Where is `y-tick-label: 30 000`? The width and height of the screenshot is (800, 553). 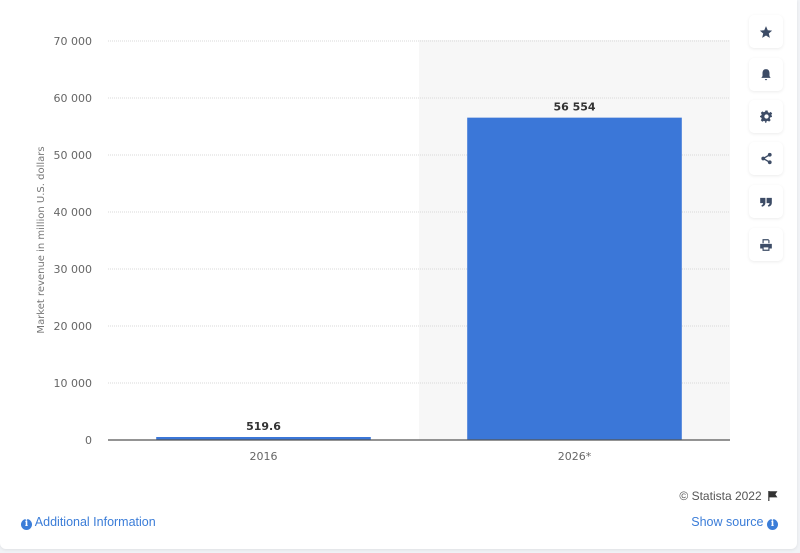 y-tick-label: 30 000 is located at coordinates (73, 269).